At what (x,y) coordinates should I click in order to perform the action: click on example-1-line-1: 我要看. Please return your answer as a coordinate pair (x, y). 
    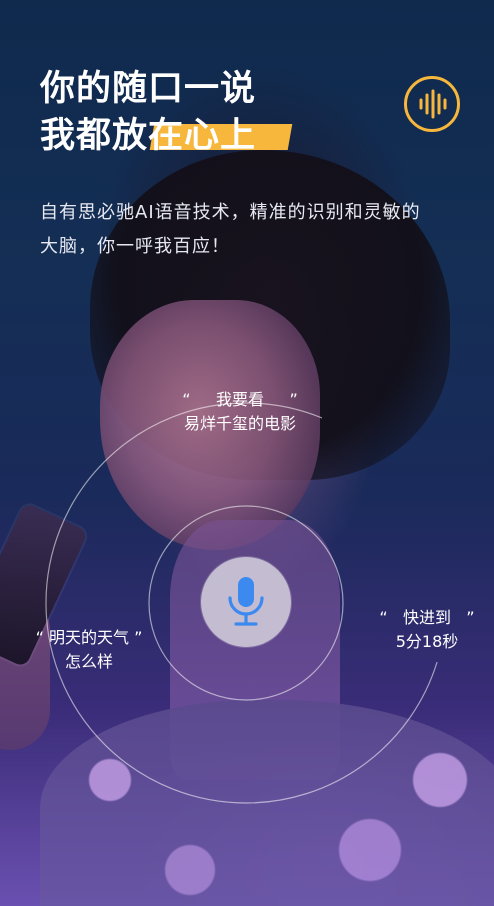
    Looking at the image, I should click on (239, 399).